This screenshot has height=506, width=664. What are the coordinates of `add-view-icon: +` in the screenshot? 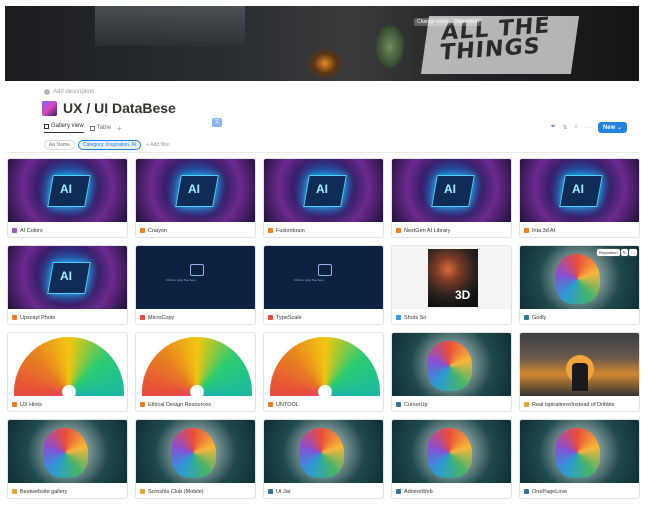 It's located at (119, 128).